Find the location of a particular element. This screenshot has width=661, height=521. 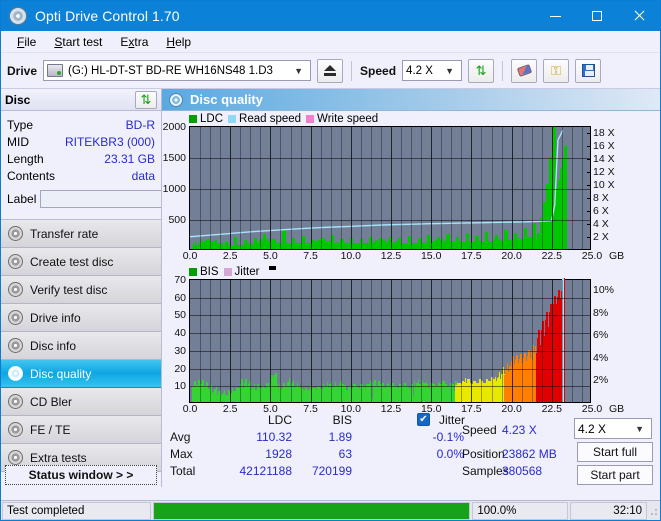

start-part-button: Start part is located at coordinates (615, 475).